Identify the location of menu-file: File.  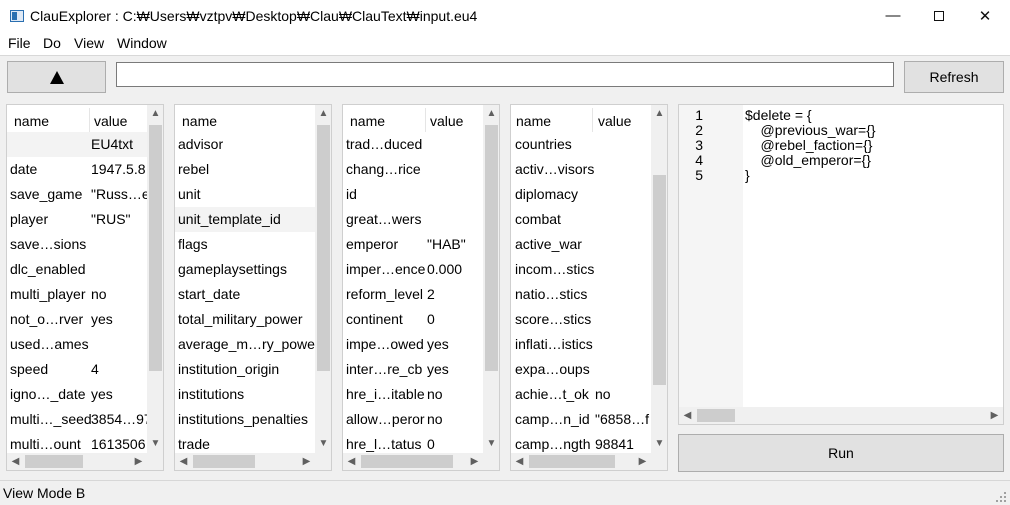
(19, 43).